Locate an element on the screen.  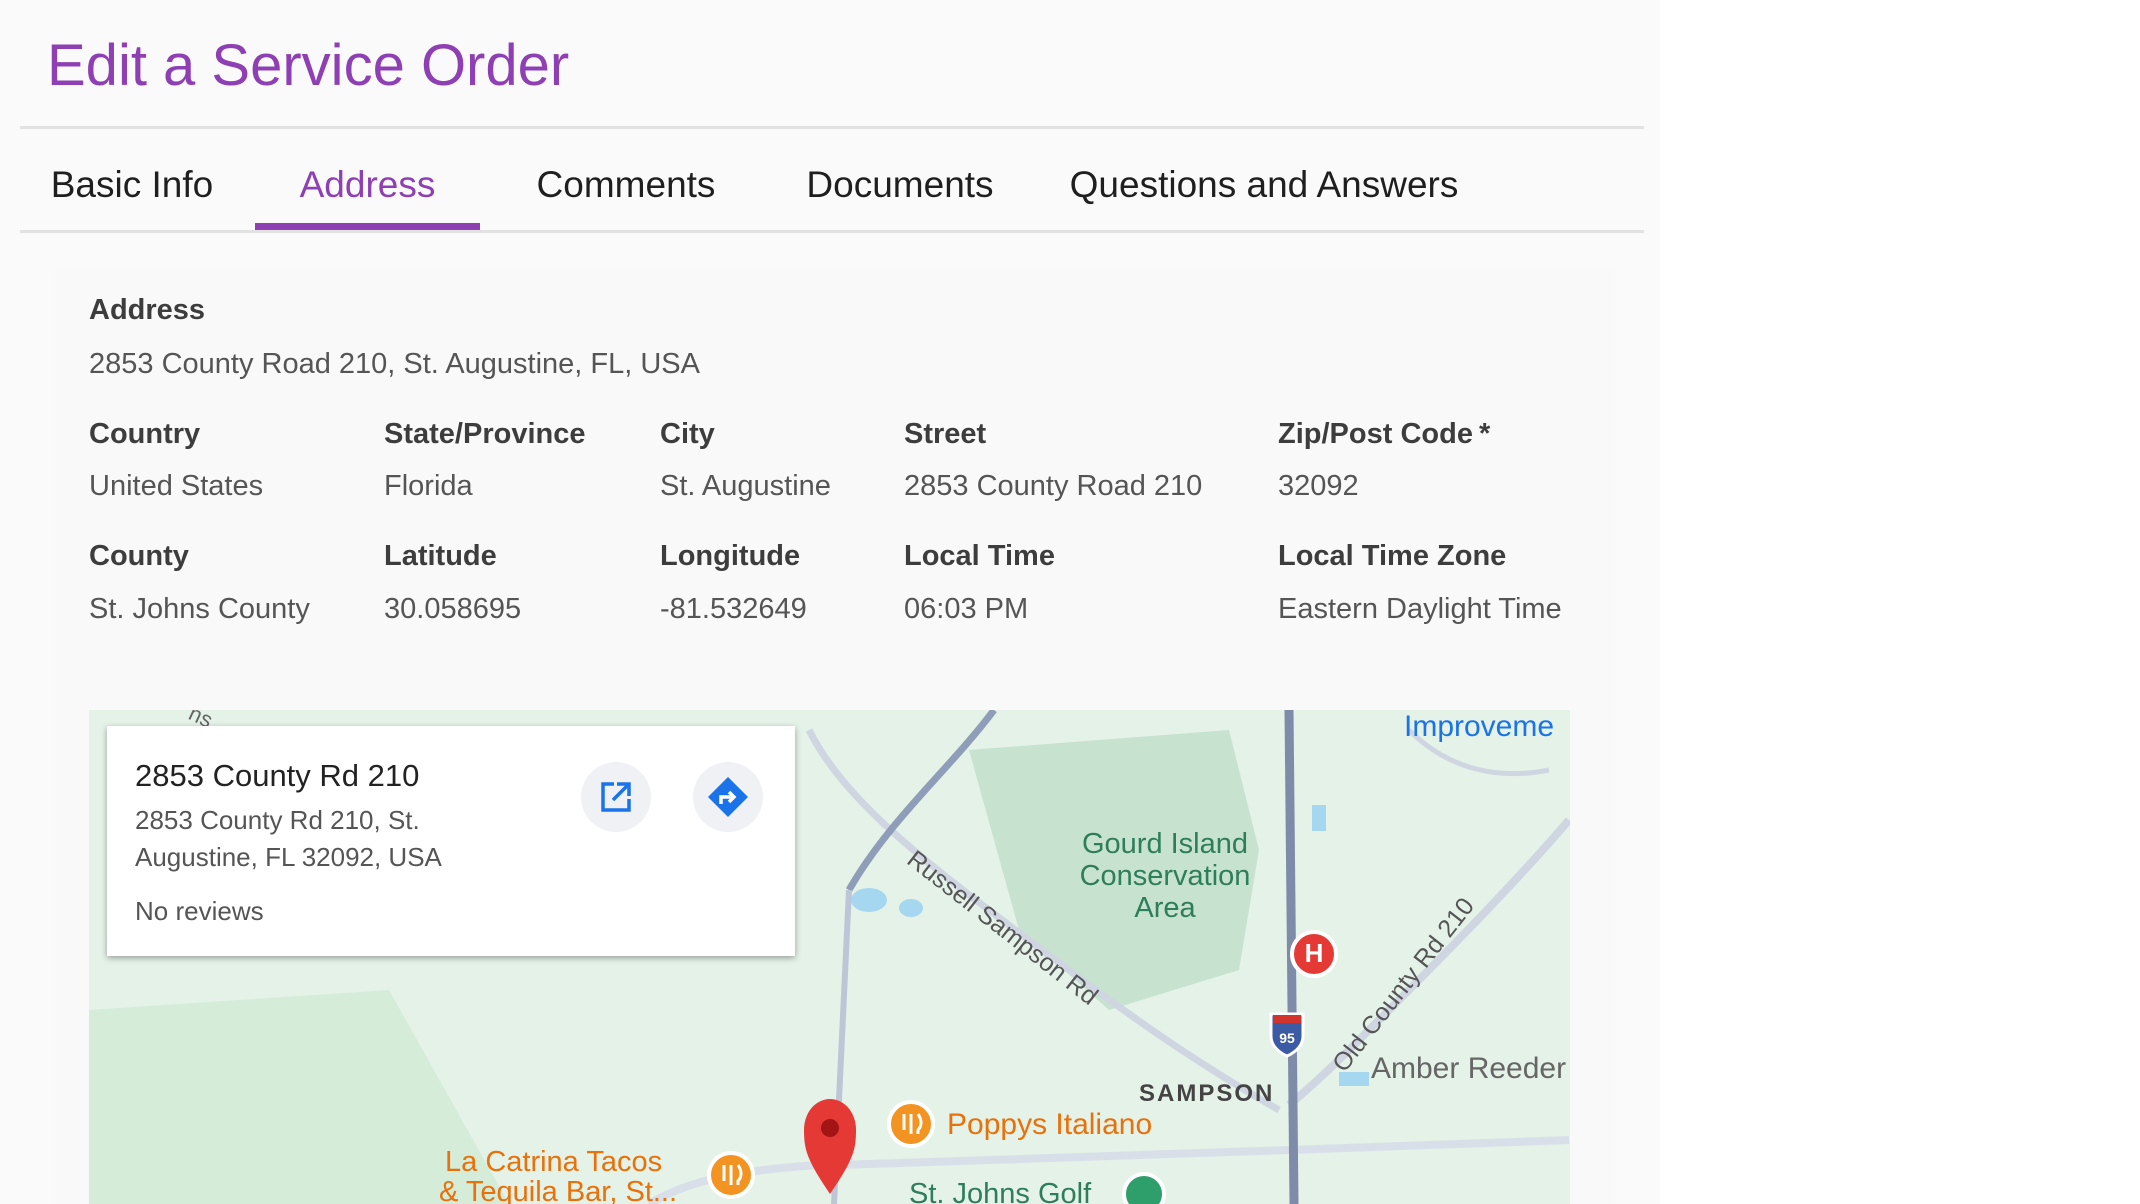
latitude-label: Latitude is located at coordinates (440, 556).